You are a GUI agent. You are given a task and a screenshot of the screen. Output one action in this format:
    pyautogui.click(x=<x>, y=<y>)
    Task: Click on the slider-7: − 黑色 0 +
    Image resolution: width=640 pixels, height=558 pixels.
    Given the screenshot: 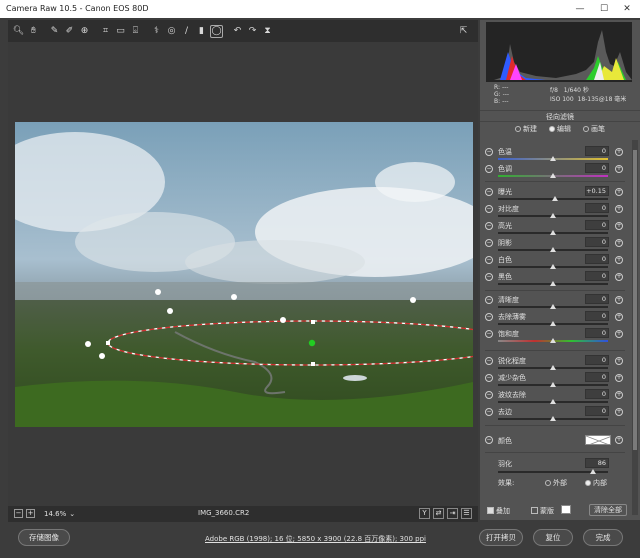 What is the action you would take?
    pyautogui.click(x=557, y=279)
    